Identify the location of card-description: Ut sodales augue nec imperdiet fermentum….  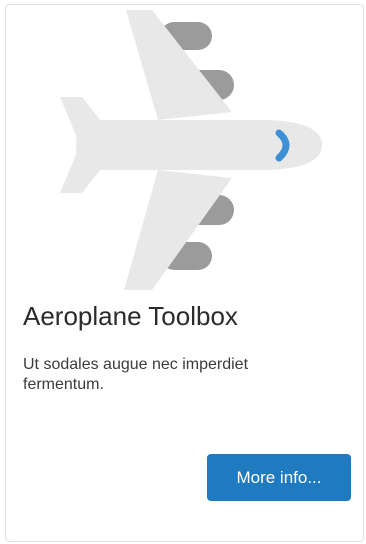
(136, 374).